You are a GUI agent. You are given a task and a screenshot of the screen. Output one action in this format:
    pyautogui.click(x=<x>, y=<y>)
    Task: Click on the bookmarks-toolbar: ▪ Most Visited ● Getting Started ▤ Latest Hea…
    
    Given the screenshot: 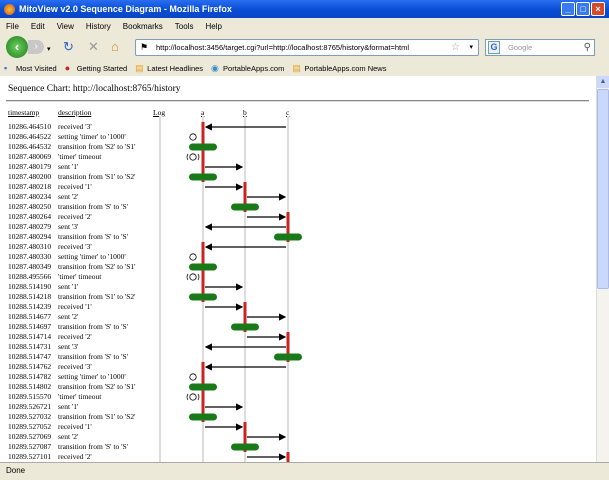 What is the action you would take?
    pyautogui.click(x=304, y=68)
    